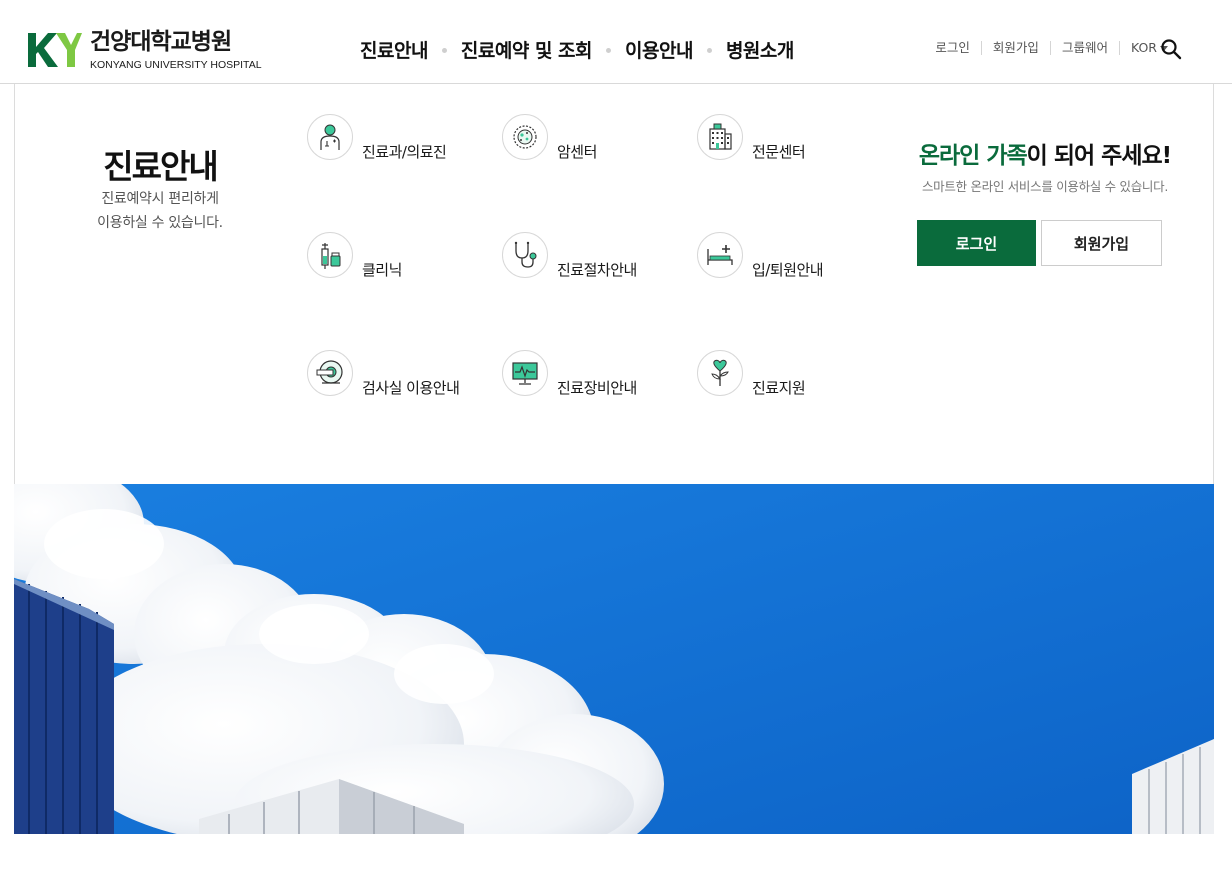 The image size is (1232, 887). Describe the element at coordinates (55, 50) in the screenshot. I see `ky-logo-mark-icon` at that location.